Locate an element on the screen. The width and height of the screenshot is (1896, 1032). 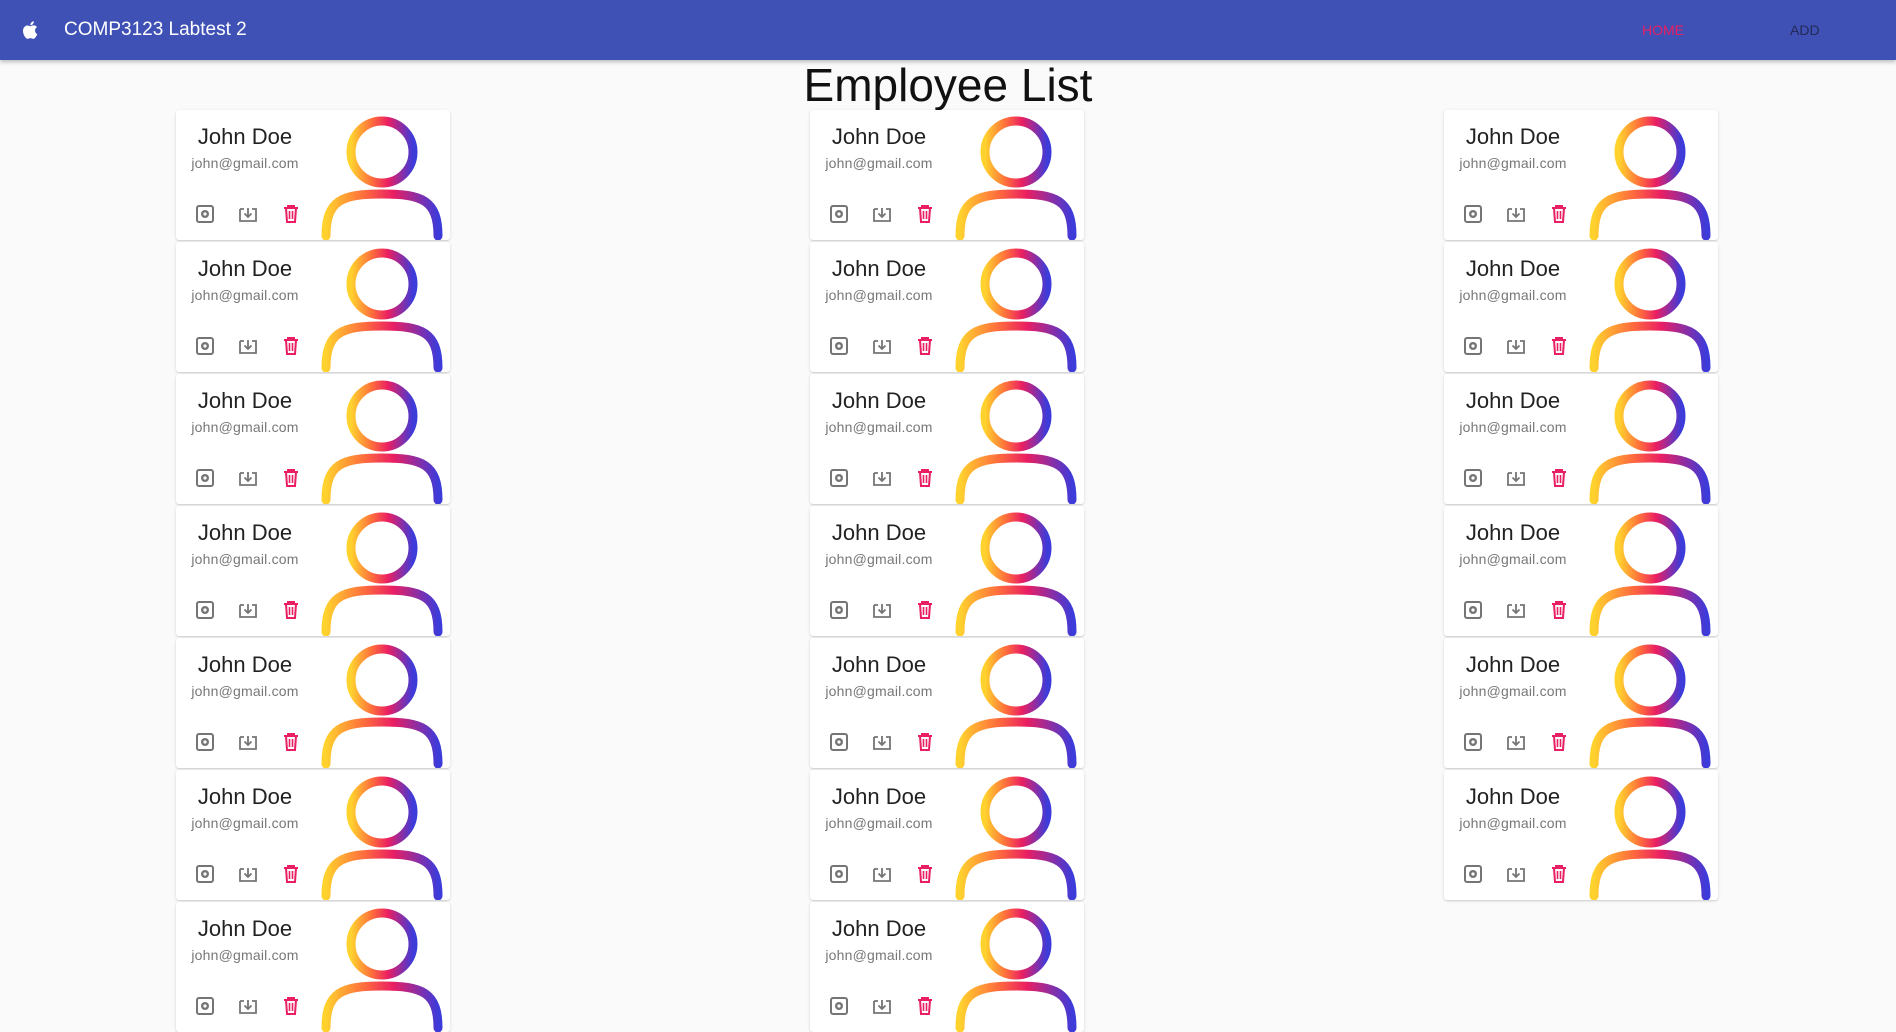
page-title: Employee List is located at coordinates (948, 85).